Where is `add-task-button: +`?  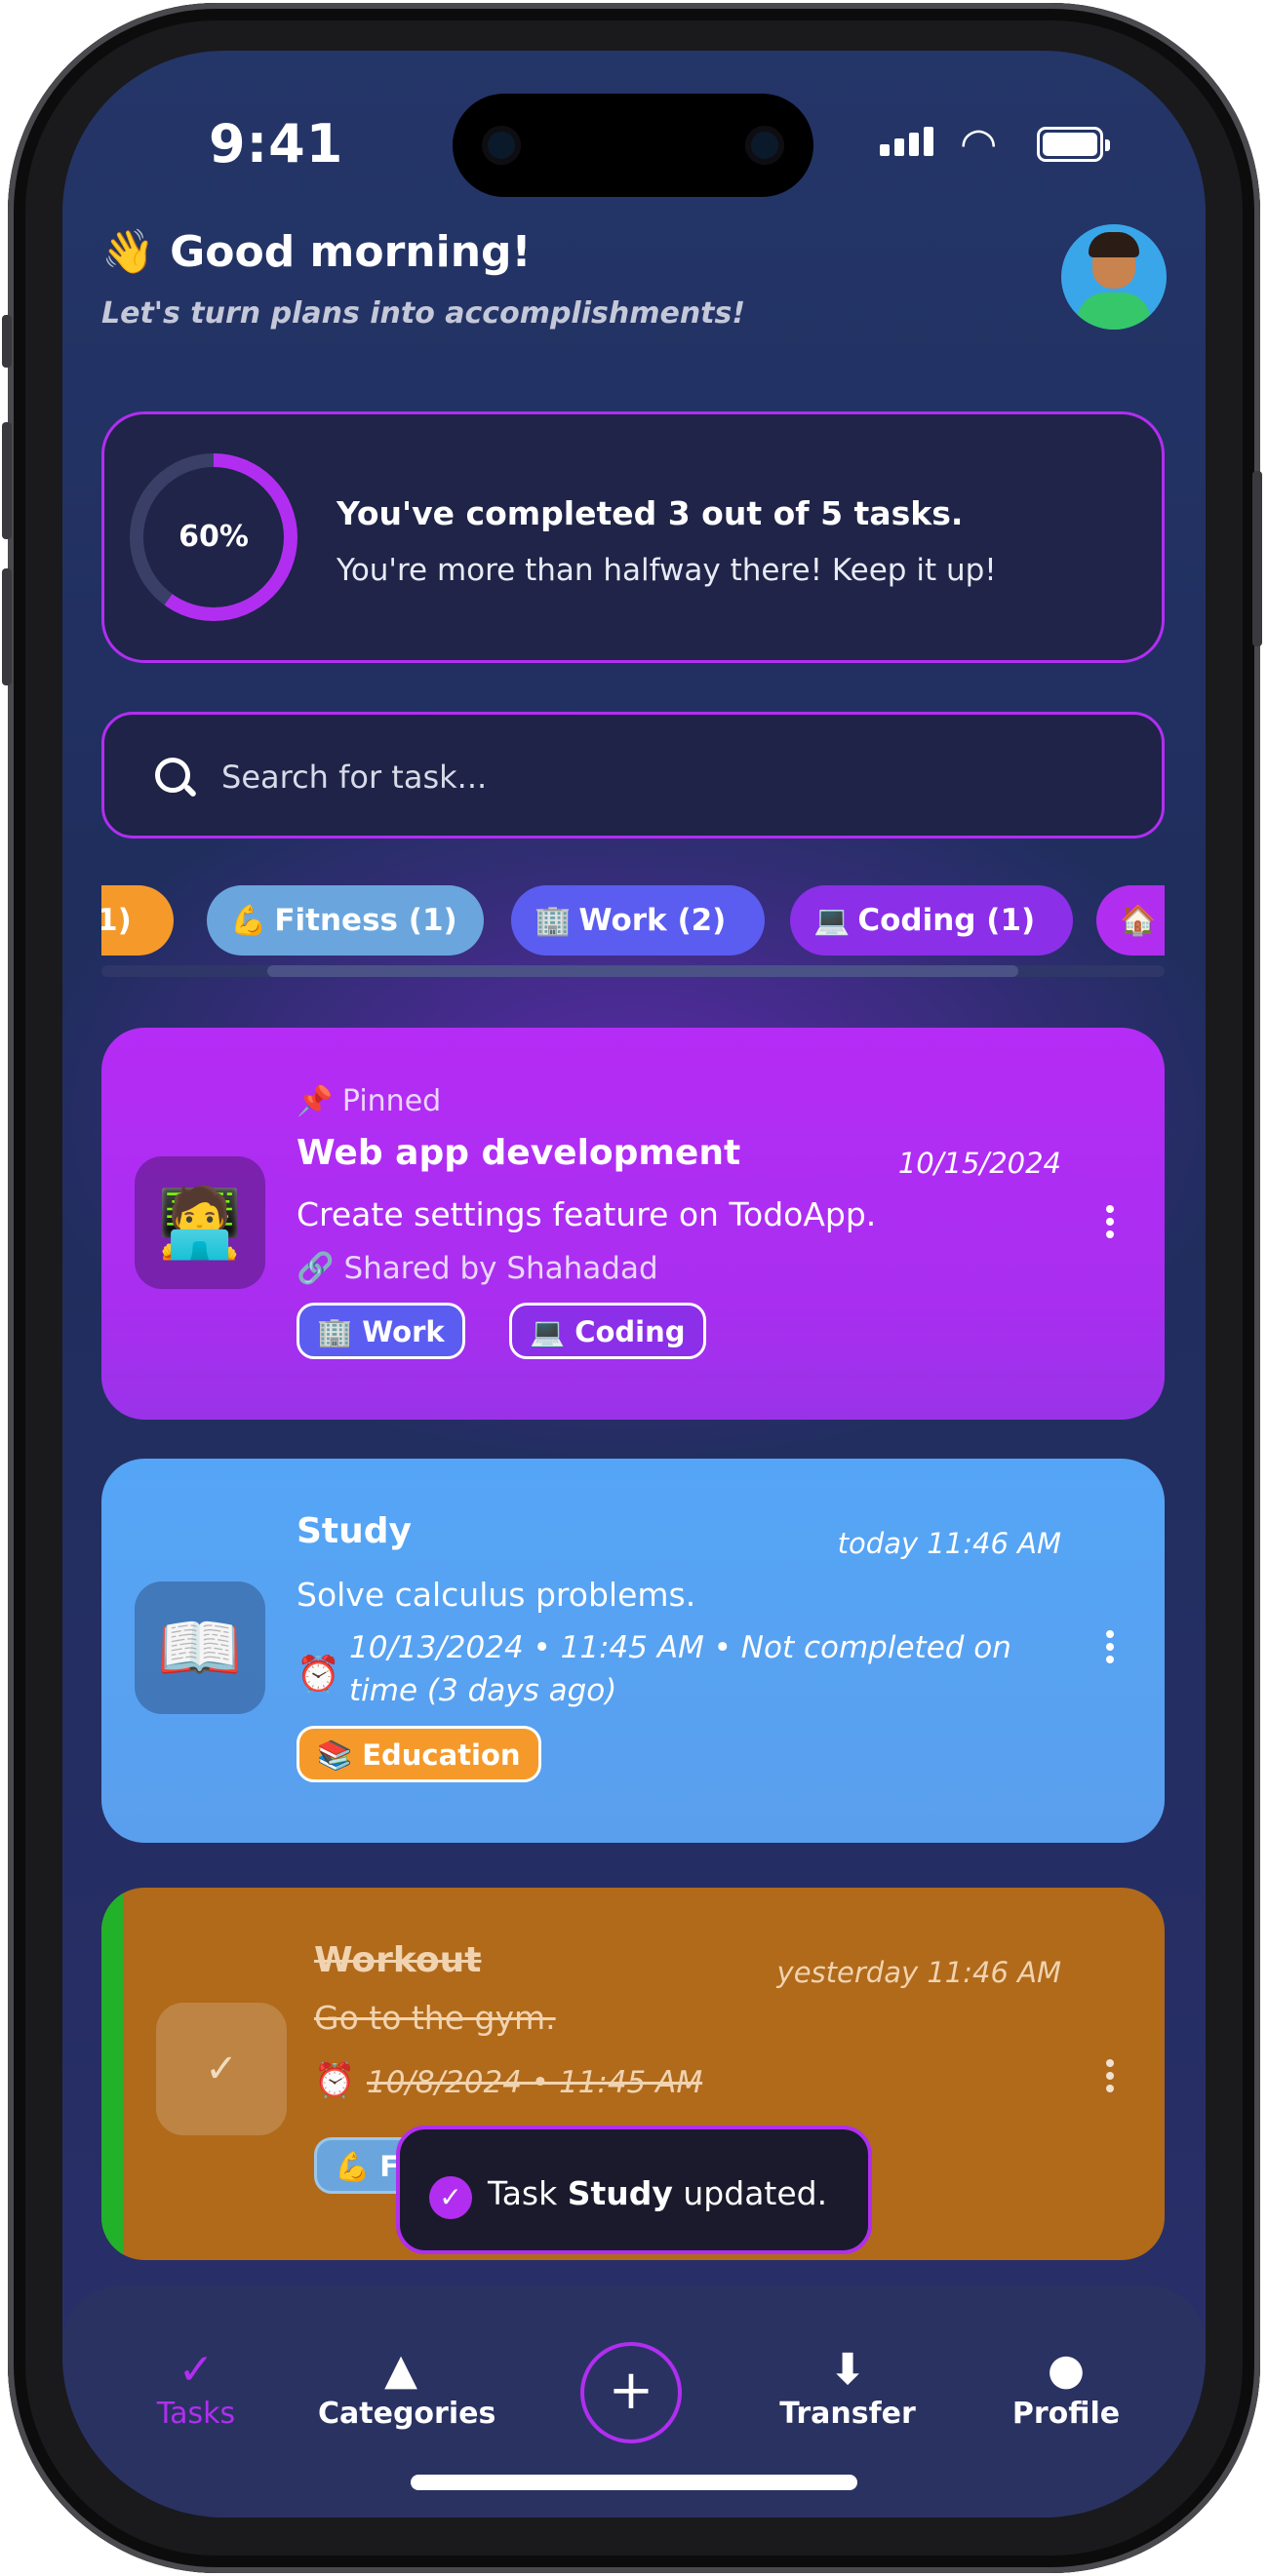 add-task-button: + is located at coordinates (631, 2392).